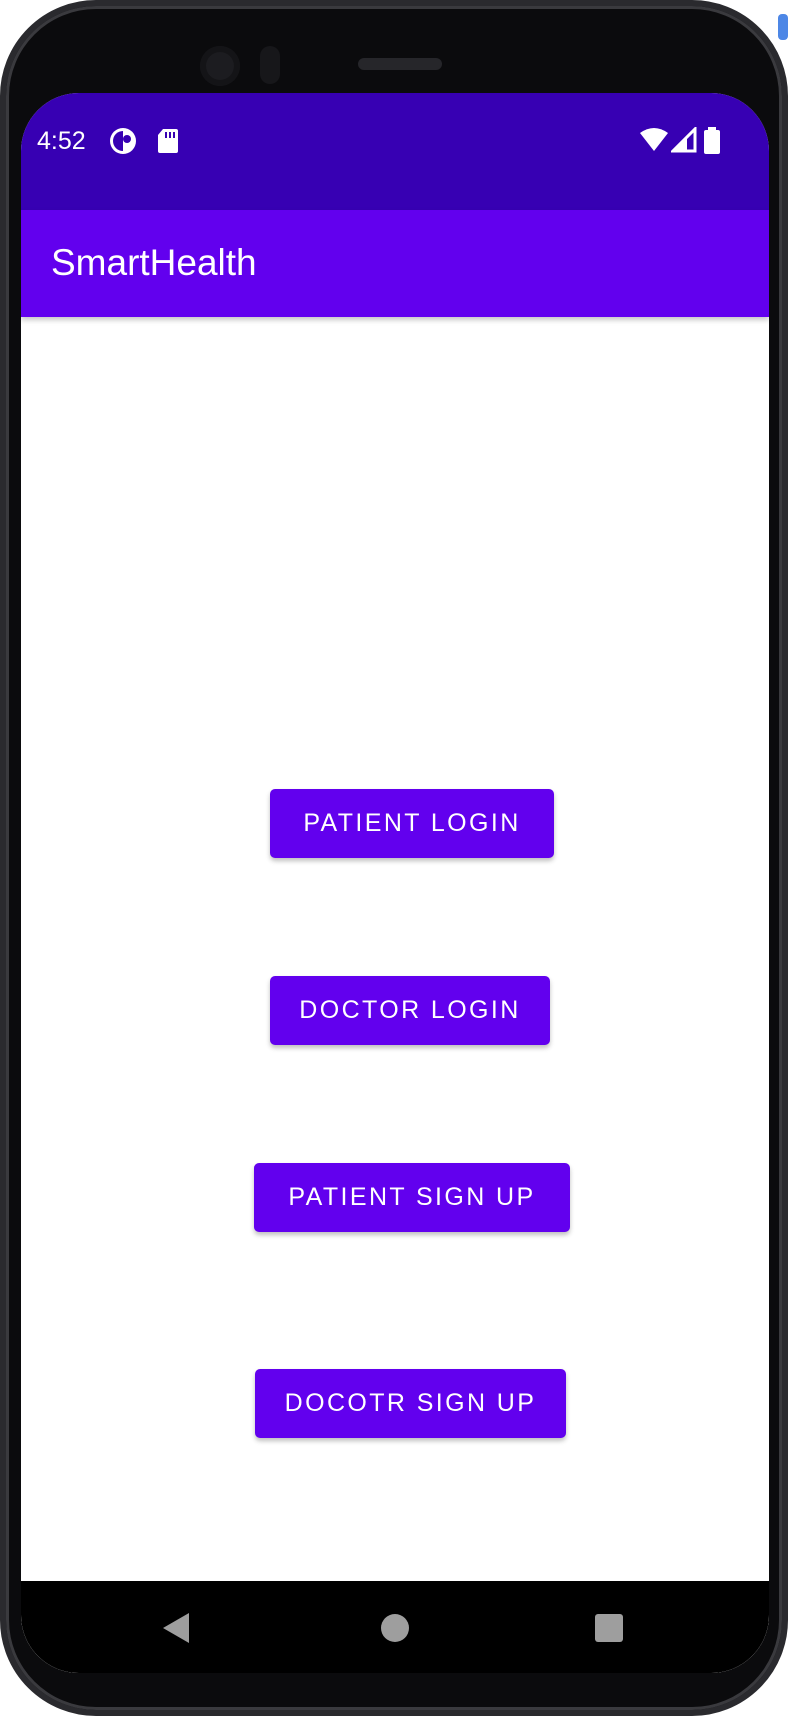  I want to click on app-bar: SmartHealth, so click(395, 263).